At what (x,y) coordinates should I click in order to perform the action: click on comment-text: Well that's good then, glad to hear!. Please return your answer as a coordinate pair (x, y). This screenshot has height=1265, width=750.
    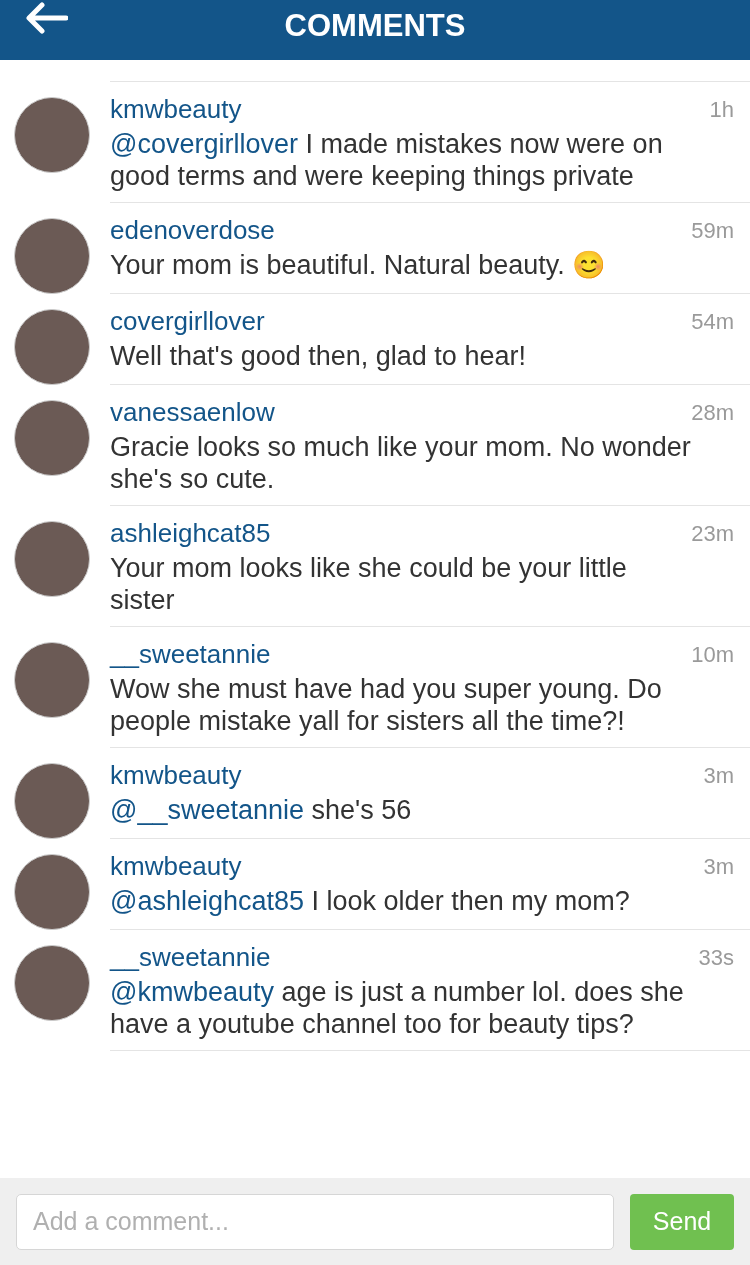
    Looking at the image, I should click on (318, 356).